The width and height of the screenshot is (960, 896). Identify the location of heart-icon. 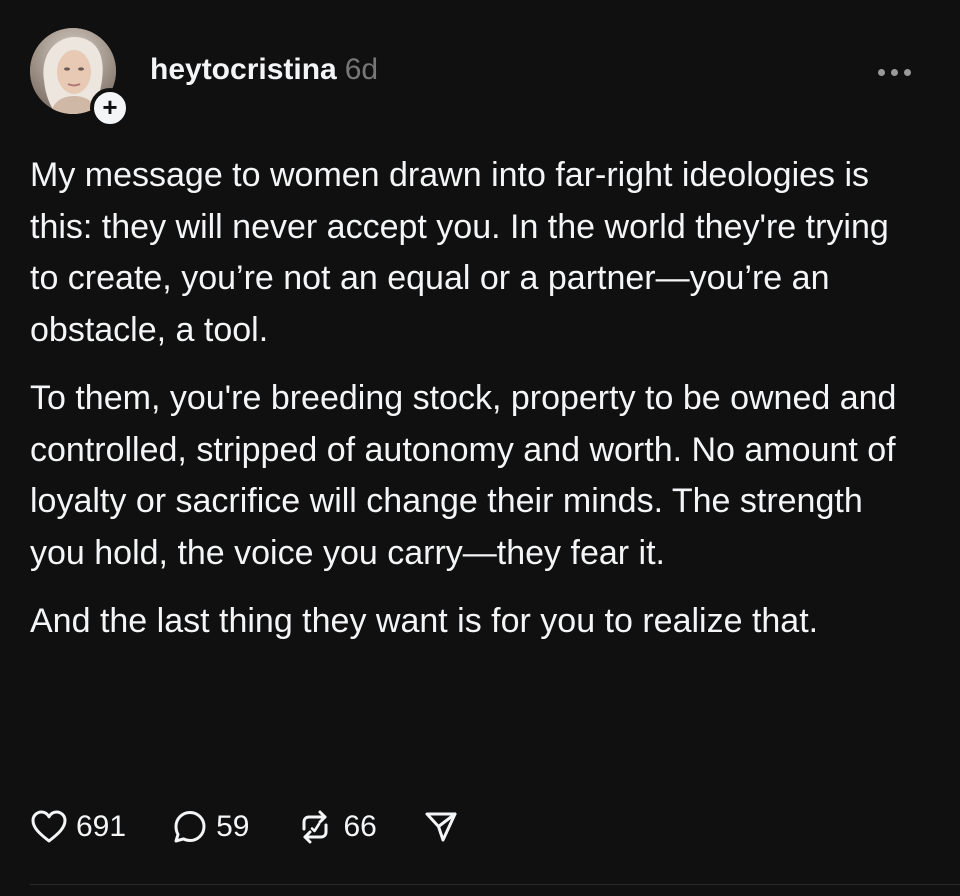
(49, 826).